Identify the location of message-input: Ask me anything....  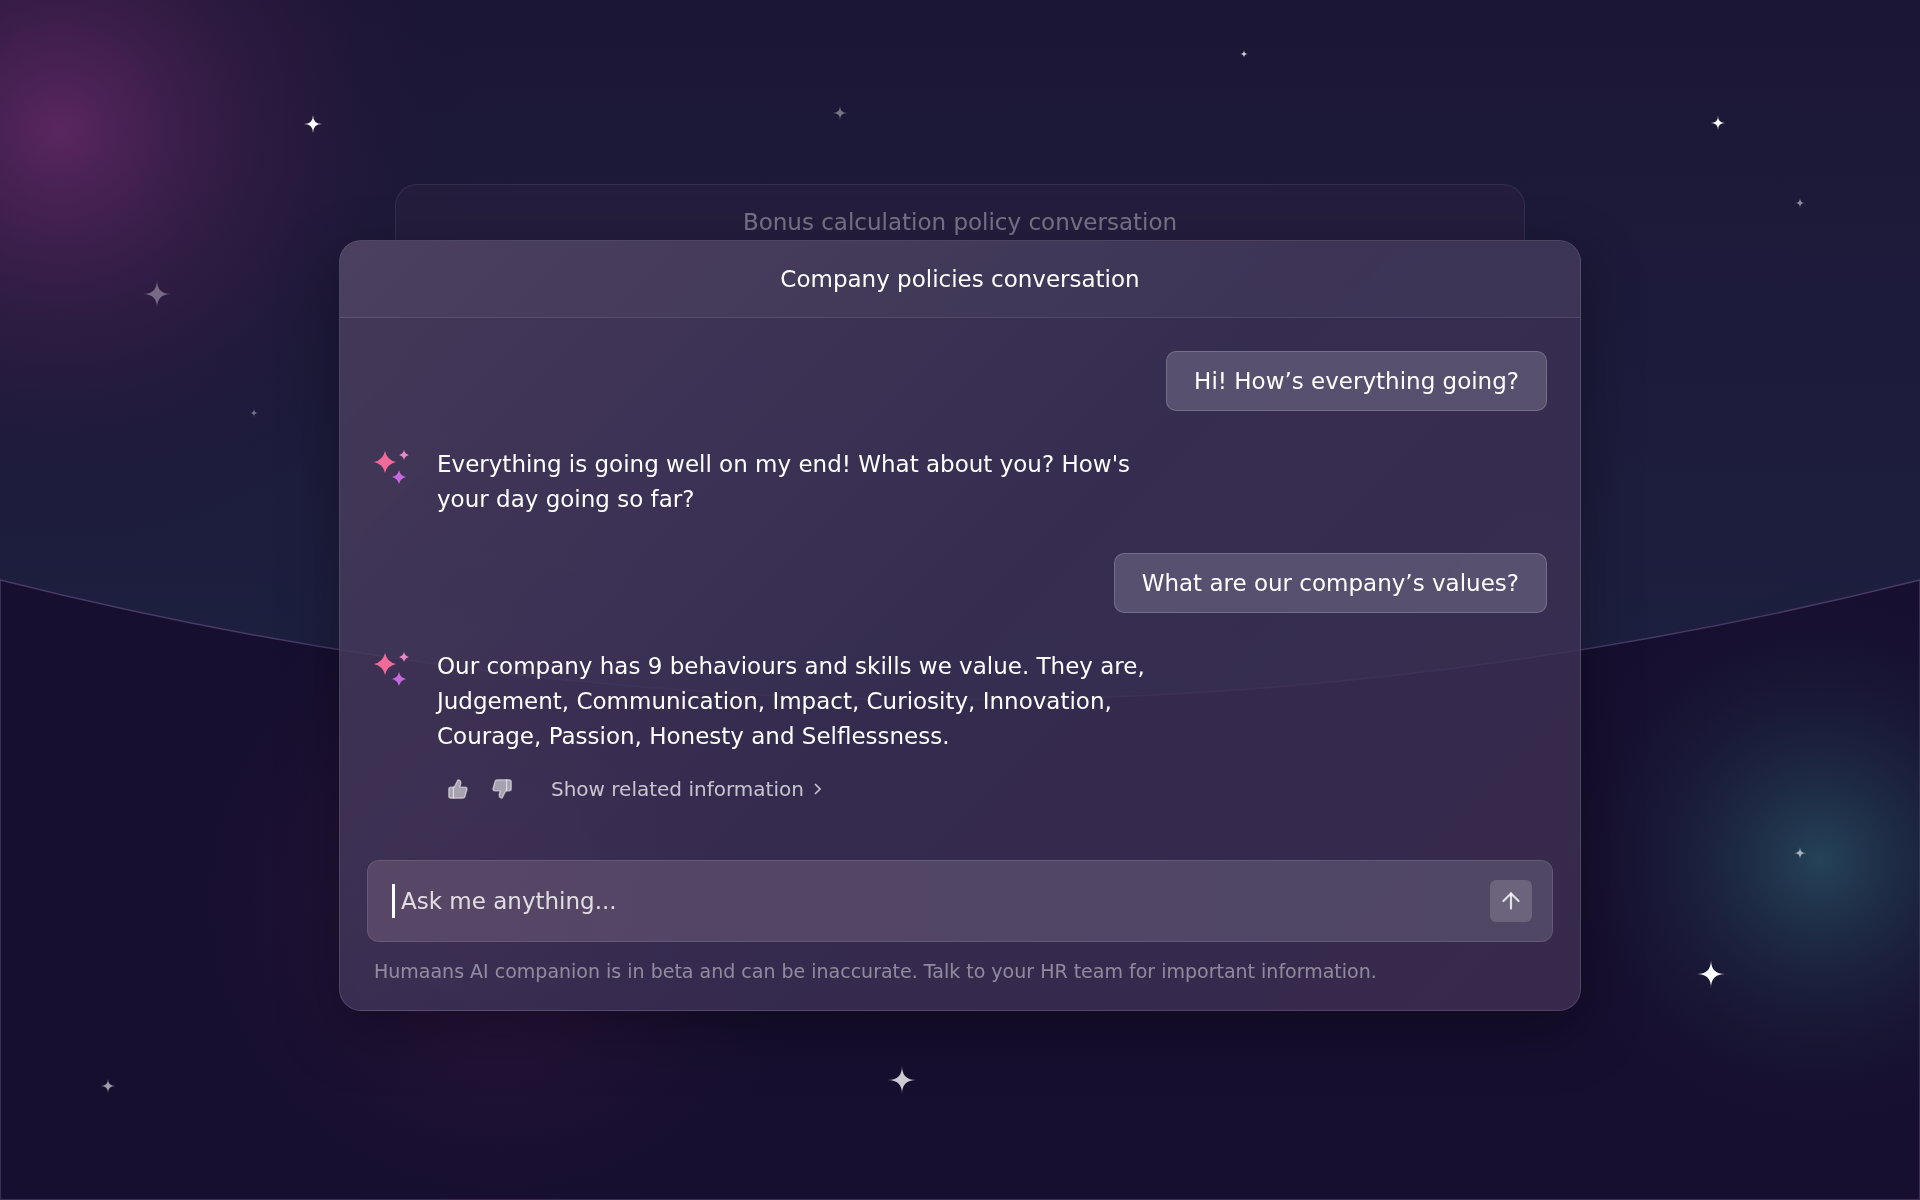
(942, 901).